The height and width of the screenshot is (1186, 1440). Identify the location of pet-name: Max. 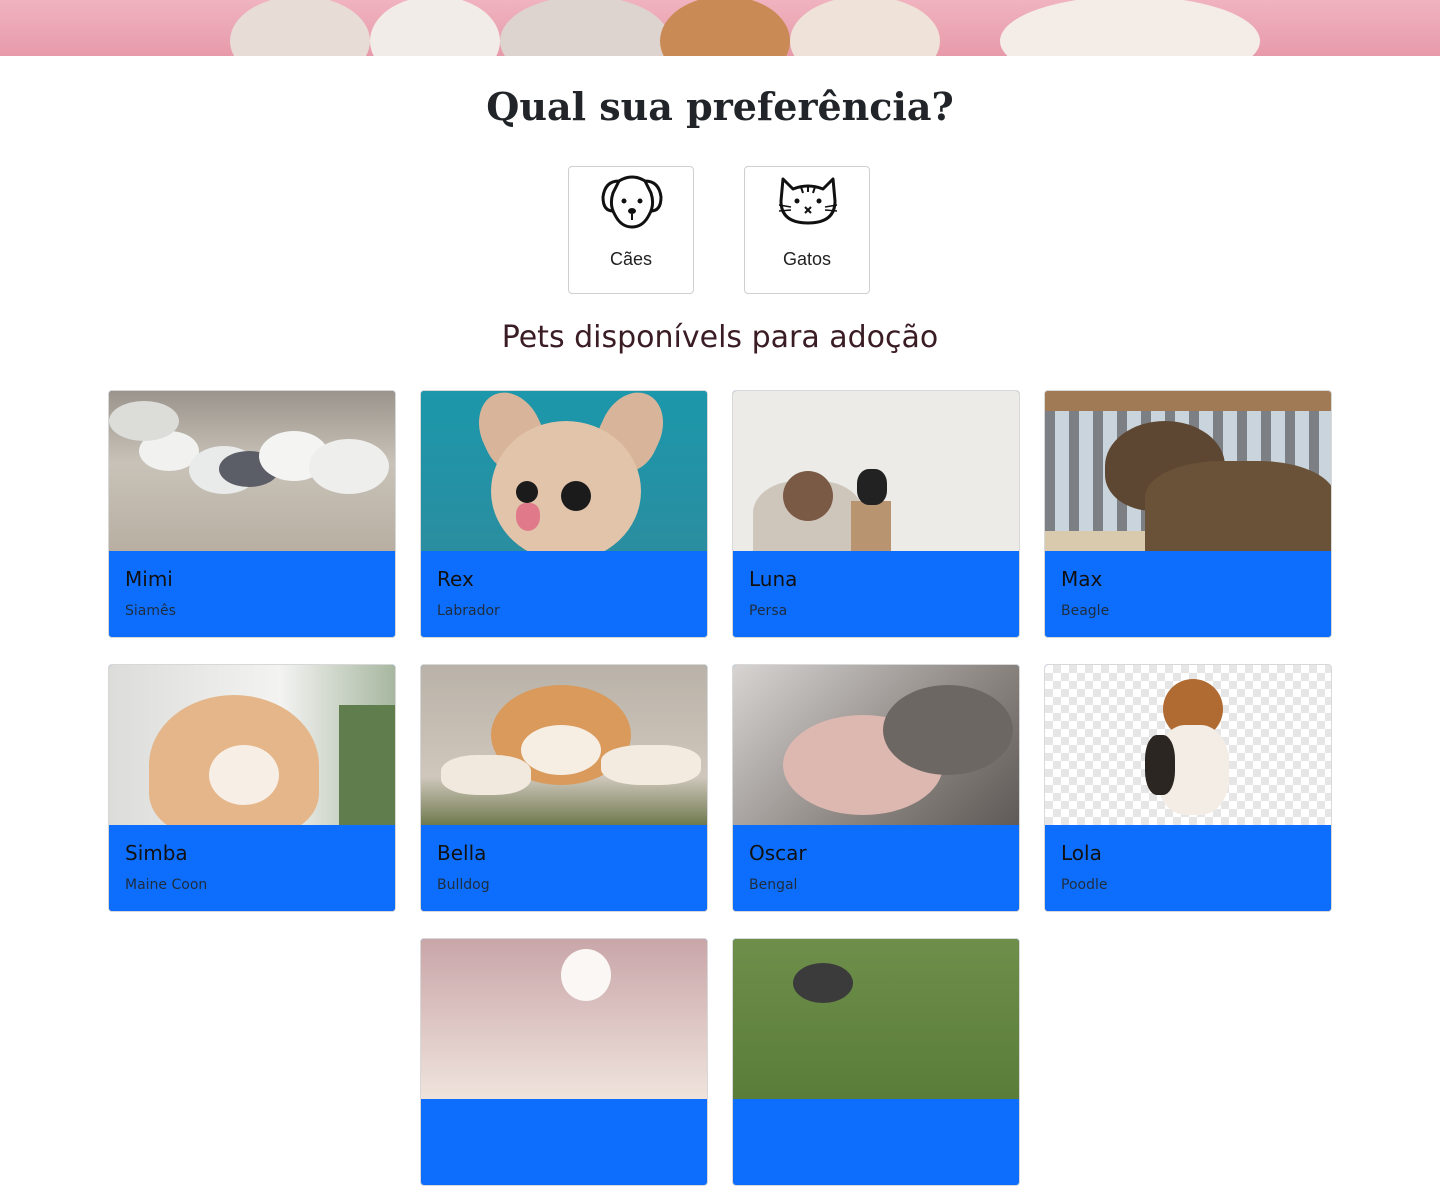
(1082, 579).